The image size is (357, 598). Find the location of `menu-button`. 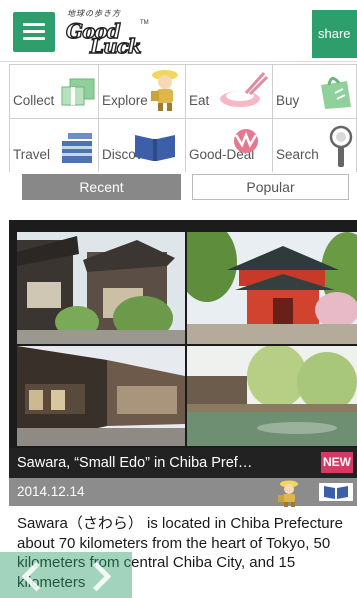

menu-button is located at coordinates (34, 32).